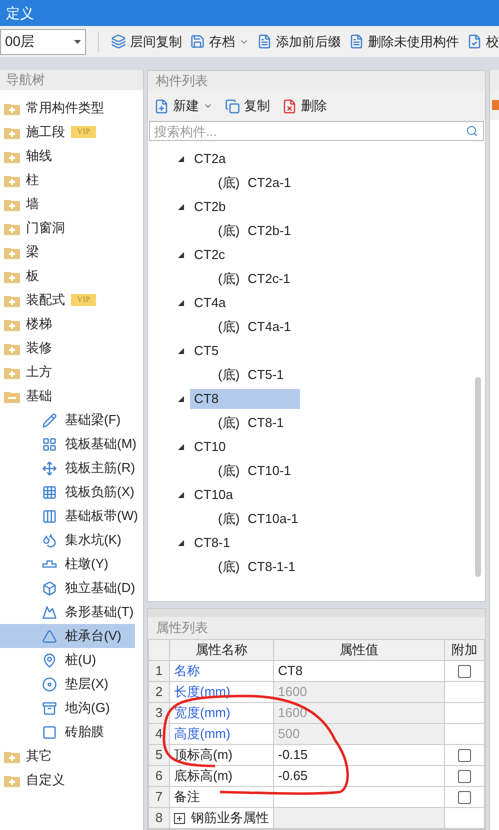 The height and width of the screenshot is (830, 499). I want to click on nav-tree-item: 轴线, so click(71, 156).